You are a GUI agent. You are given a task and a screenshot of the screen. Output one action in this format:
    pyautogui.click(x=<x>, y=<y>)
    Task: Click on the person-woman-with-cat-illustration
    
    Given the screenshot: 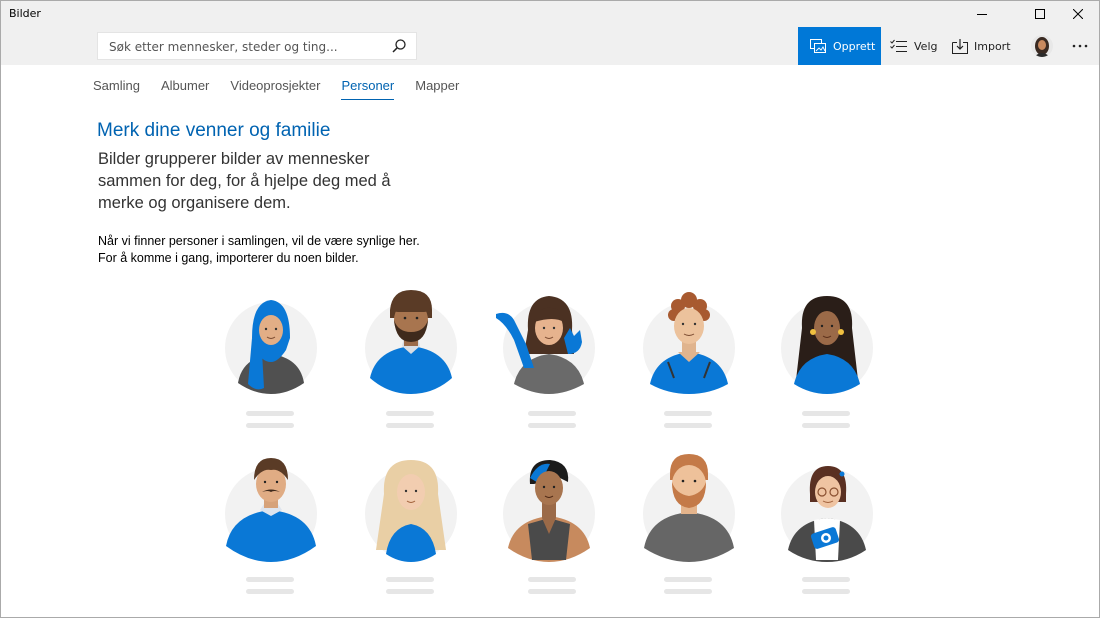 What is the action you would take?
    pyautogui.click(x=545, y=345)
    